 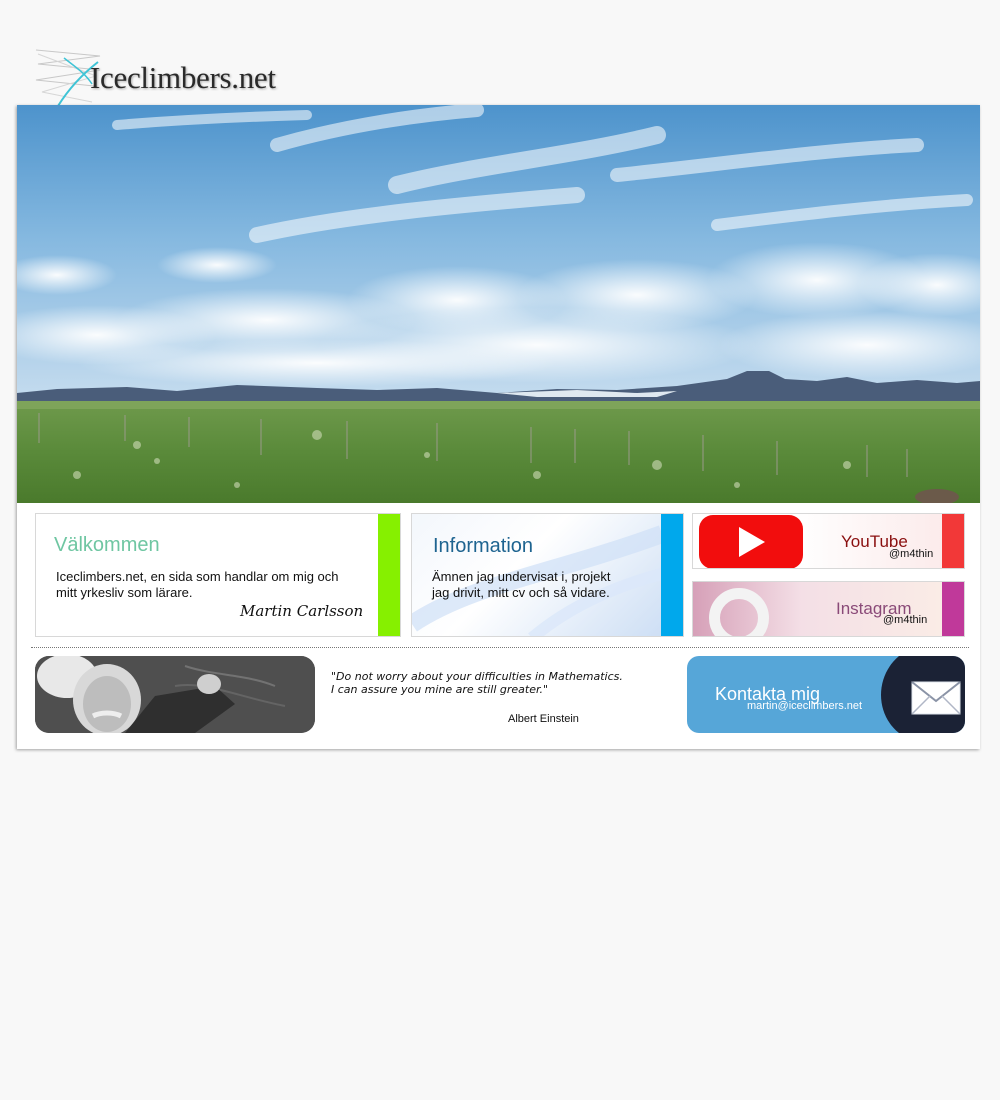 What do you see at coordinates (107, 545) in the screenshot?
I see `welcome-title: Välkommen` at bounding box center [107, 545].